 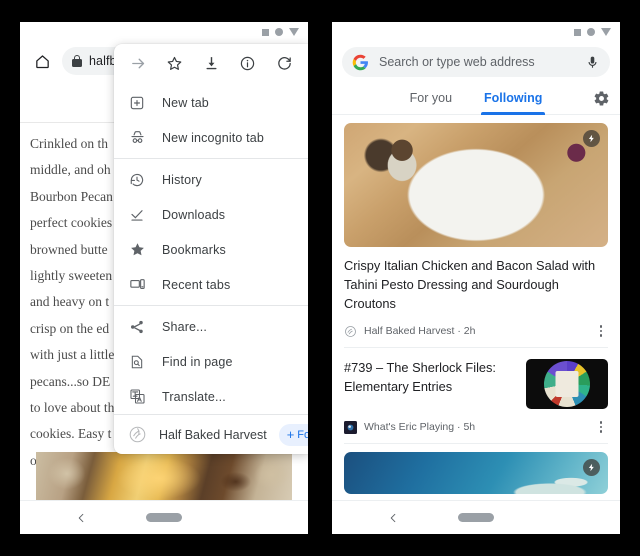 What do you see at coordinates (164, 476) in the screenshot?
I see `article-image` at bounding box center [164, 476].